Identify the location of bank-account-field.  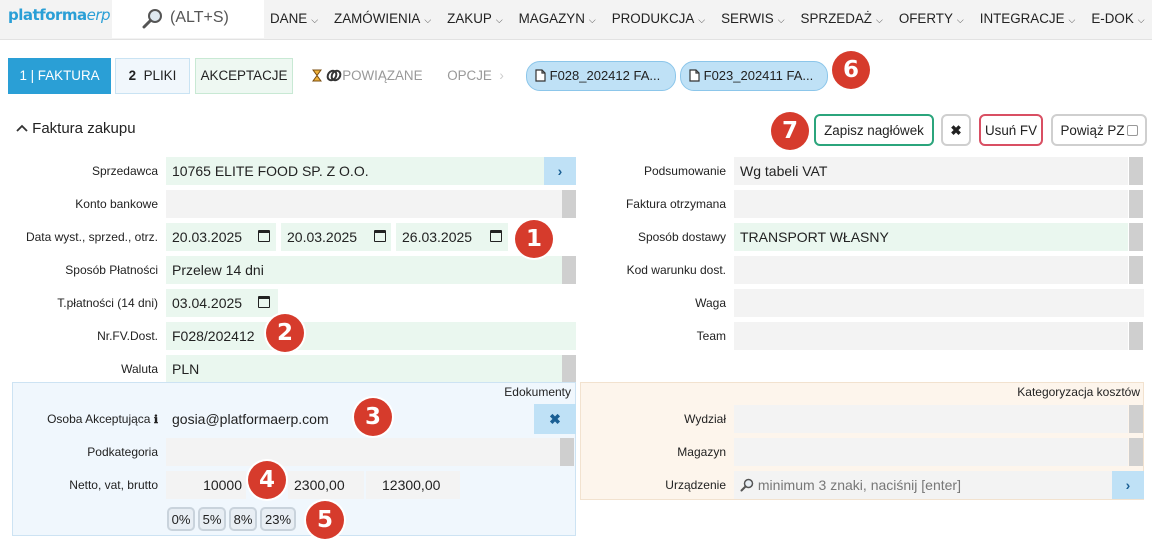
(364, 204).